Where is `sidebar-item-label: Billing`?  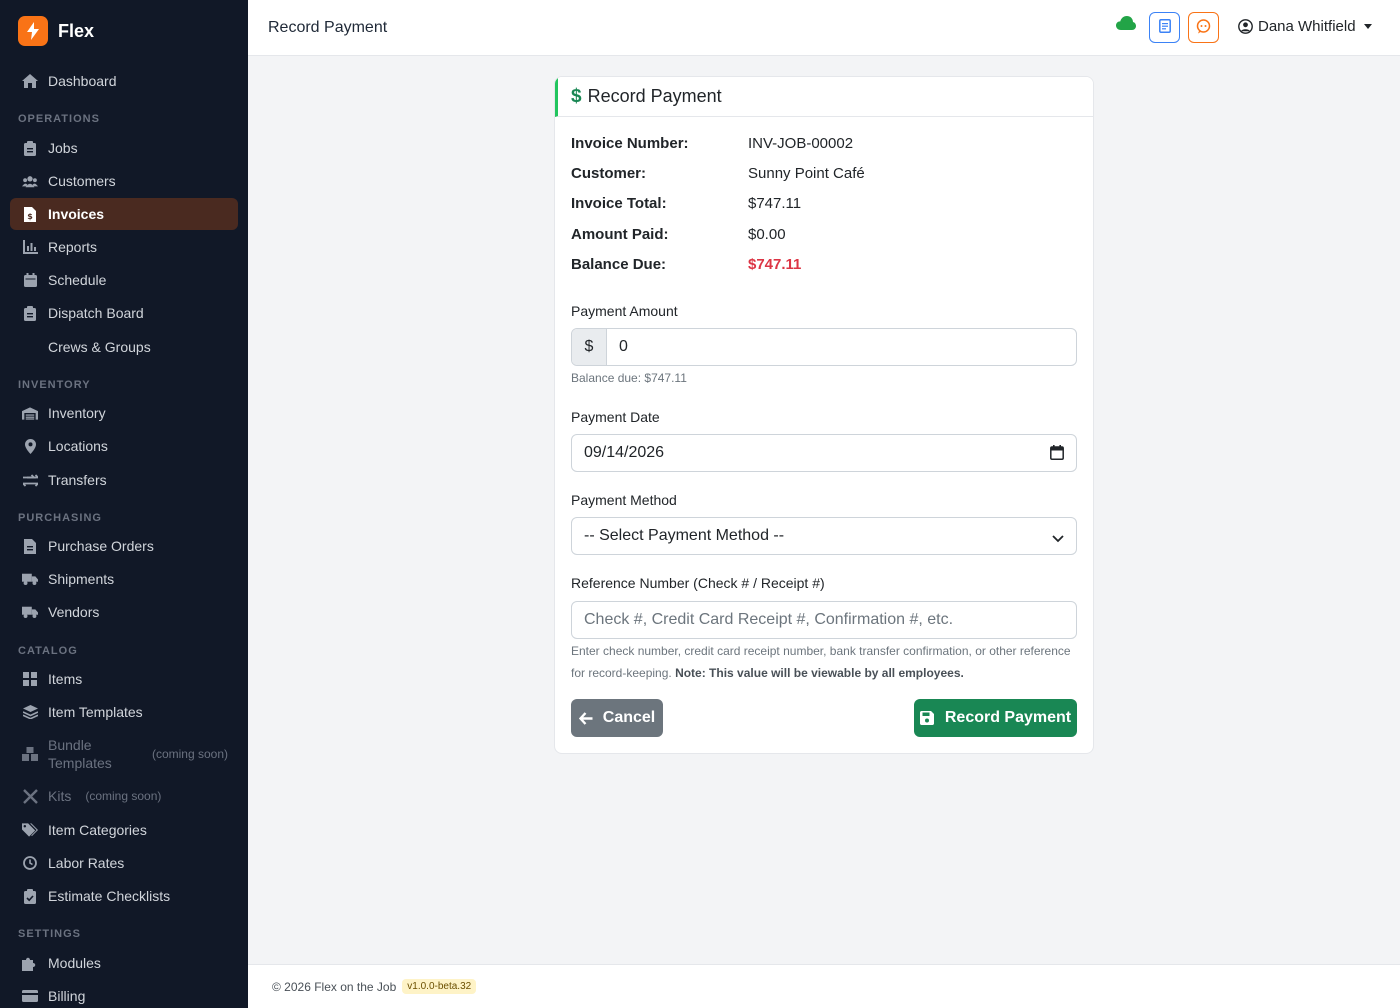 sidebar-item-label: Billing is located at coordinates (67, 996).